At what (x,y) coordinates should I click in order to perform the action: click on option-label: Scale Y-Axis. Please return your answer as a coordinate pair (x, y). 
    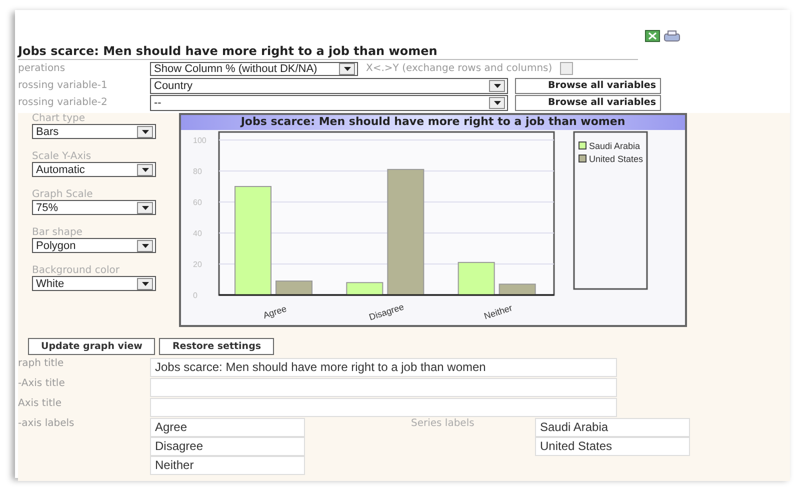
    Looking at the image, I should click on (62, 156).